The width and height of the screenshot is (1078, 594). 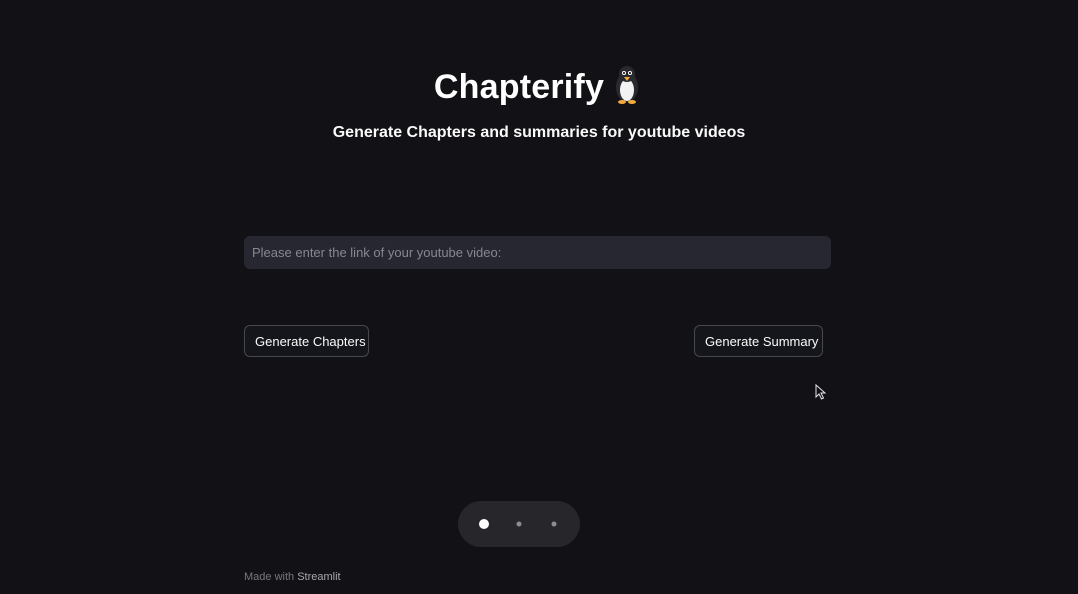 I want to click on title-text: Chapterify, so click(x=519, y=87).